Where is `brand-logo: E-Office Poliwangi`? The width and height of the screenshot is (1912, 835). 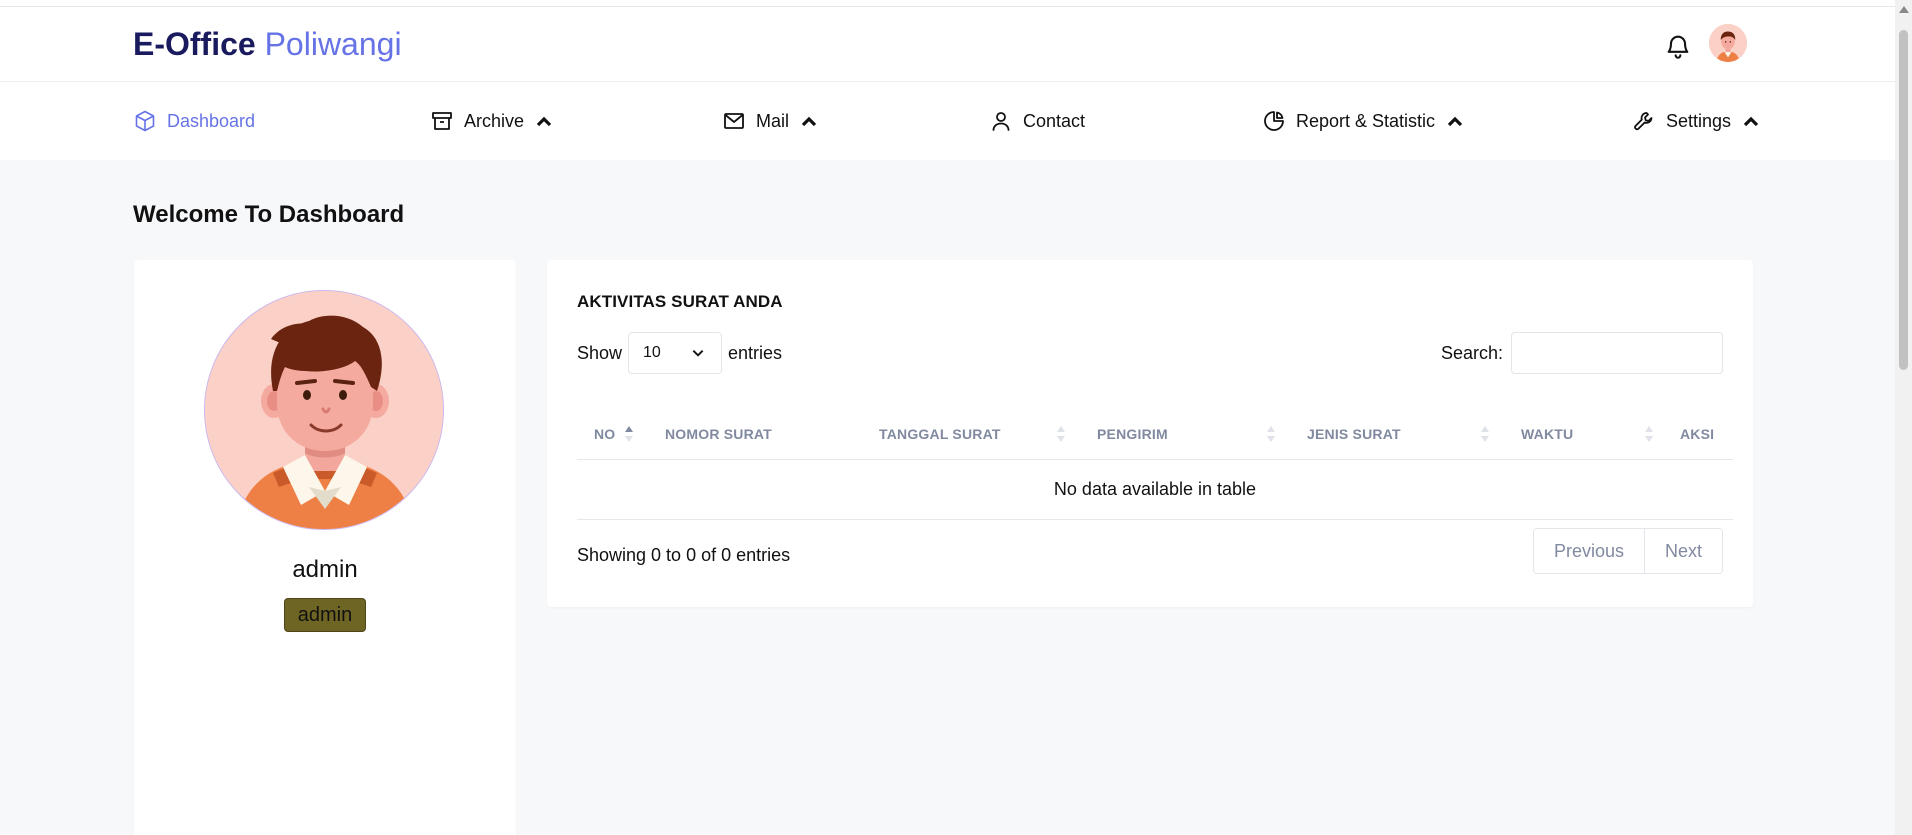
brand-logo: E-Office Poliwangi is located at coordinates (267, 44).